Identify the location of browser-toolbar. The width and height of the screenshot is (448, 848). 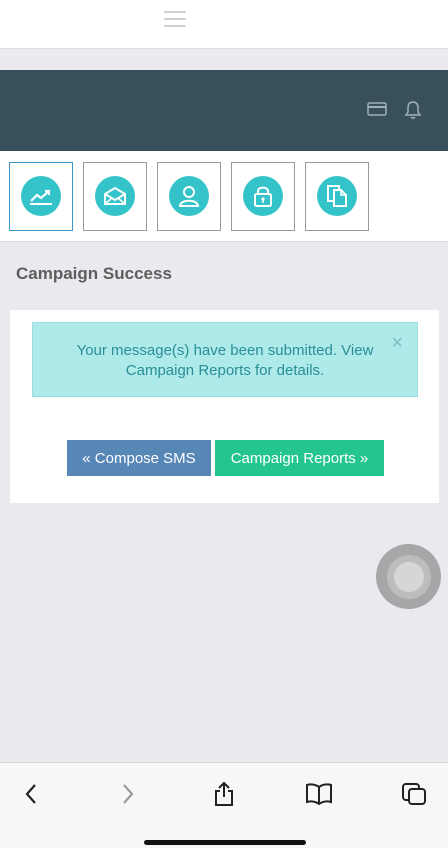
(224, 805).